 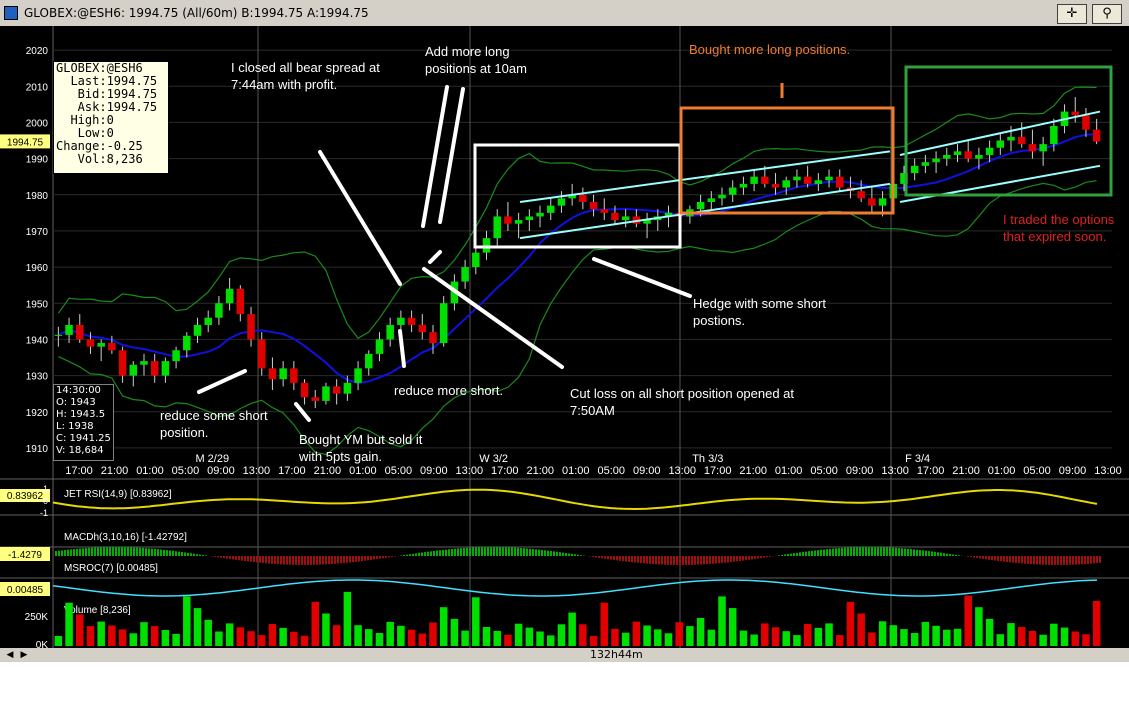 What do you see at coordinates (83, 438) in the screenshot?
I see `bar-close: C: 1941.25` at bounding box center [83, 438].